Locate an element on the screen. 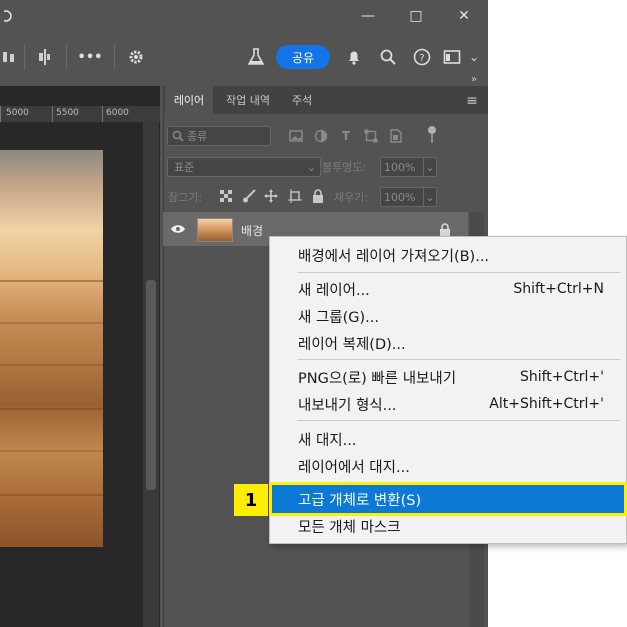  eye-icon is located at coordinates (178, 229).